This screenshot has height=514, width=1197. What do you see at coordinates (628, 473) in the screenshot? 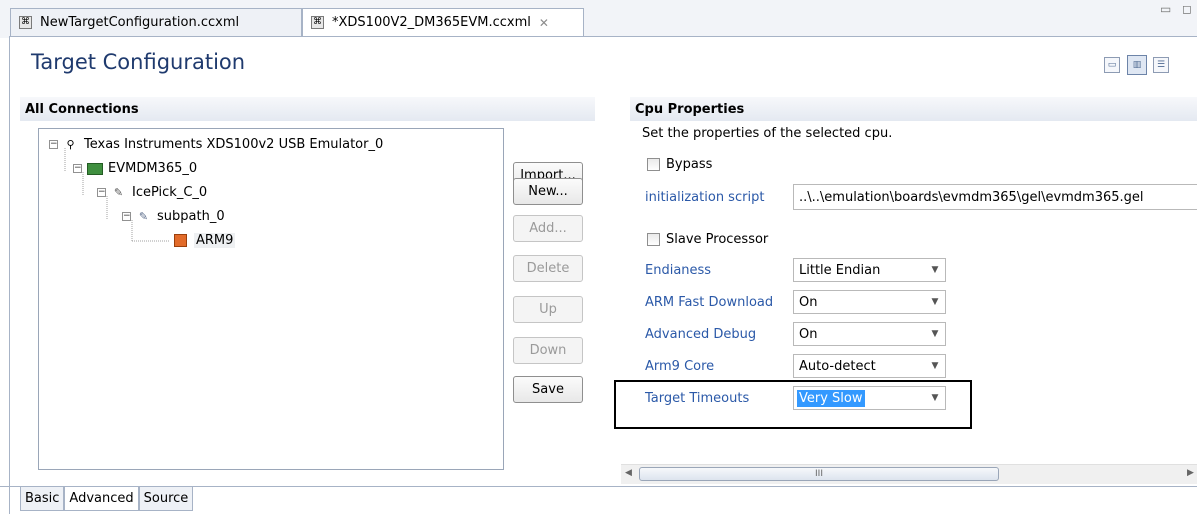
I see `scroll-left-icon: ◀` at bounding box center [628, 473].